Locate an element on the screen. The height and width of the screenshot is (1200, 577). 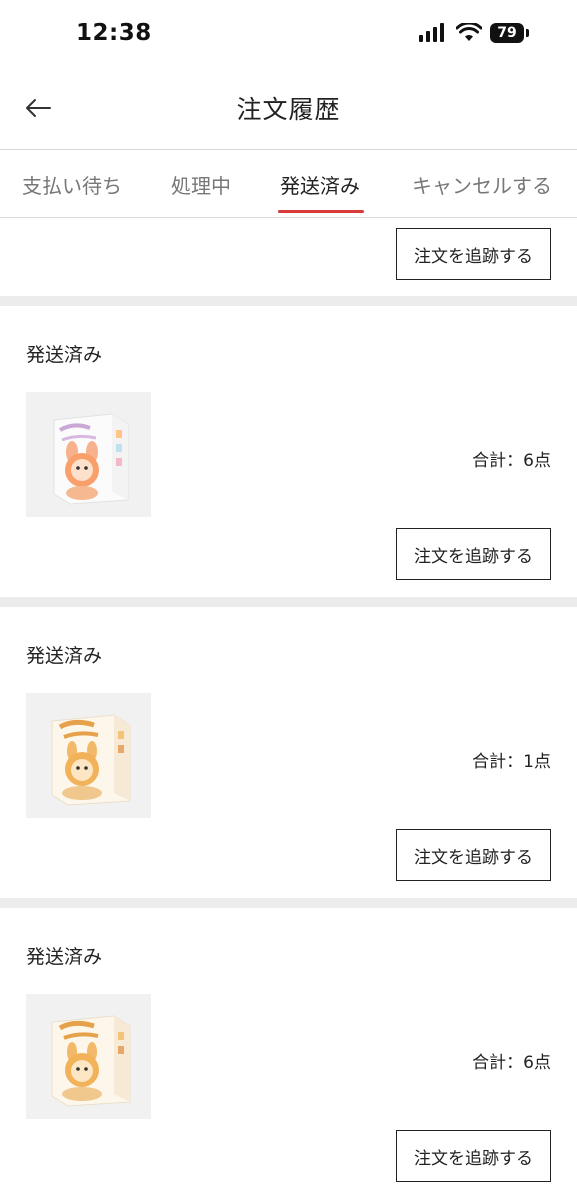
status-time: 12:38 is located at coordinates (114, 33).